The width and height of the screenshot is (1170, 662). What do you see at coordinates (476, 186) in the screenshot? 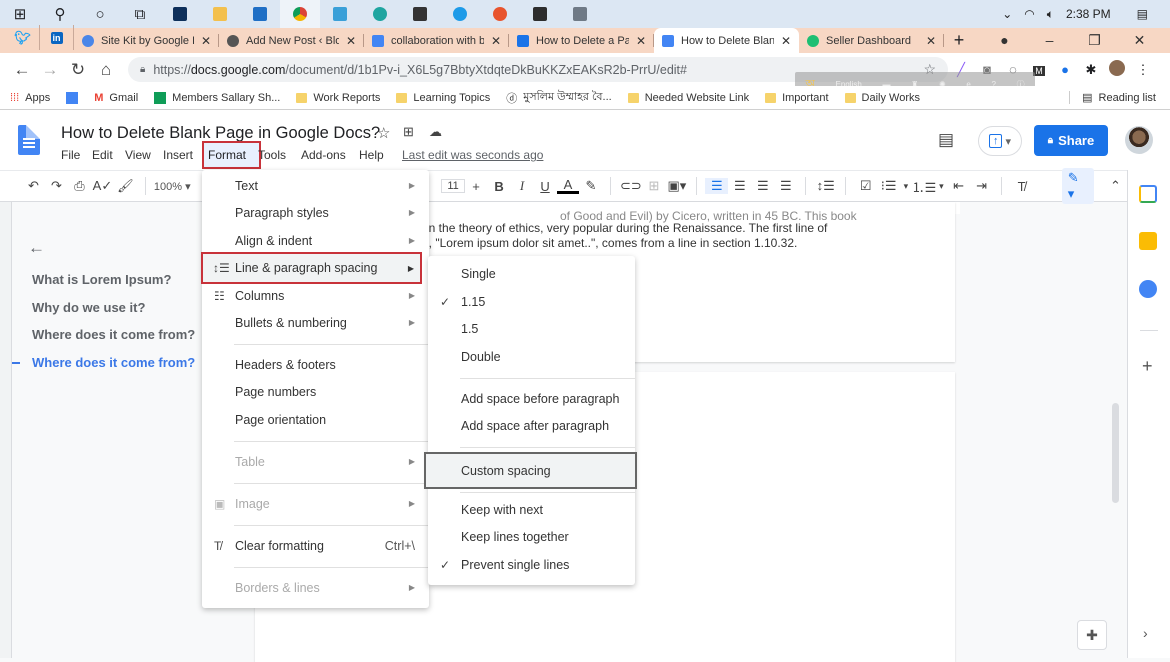
I see `increase-font-size-icon: +` at bounding box center [476, 186].